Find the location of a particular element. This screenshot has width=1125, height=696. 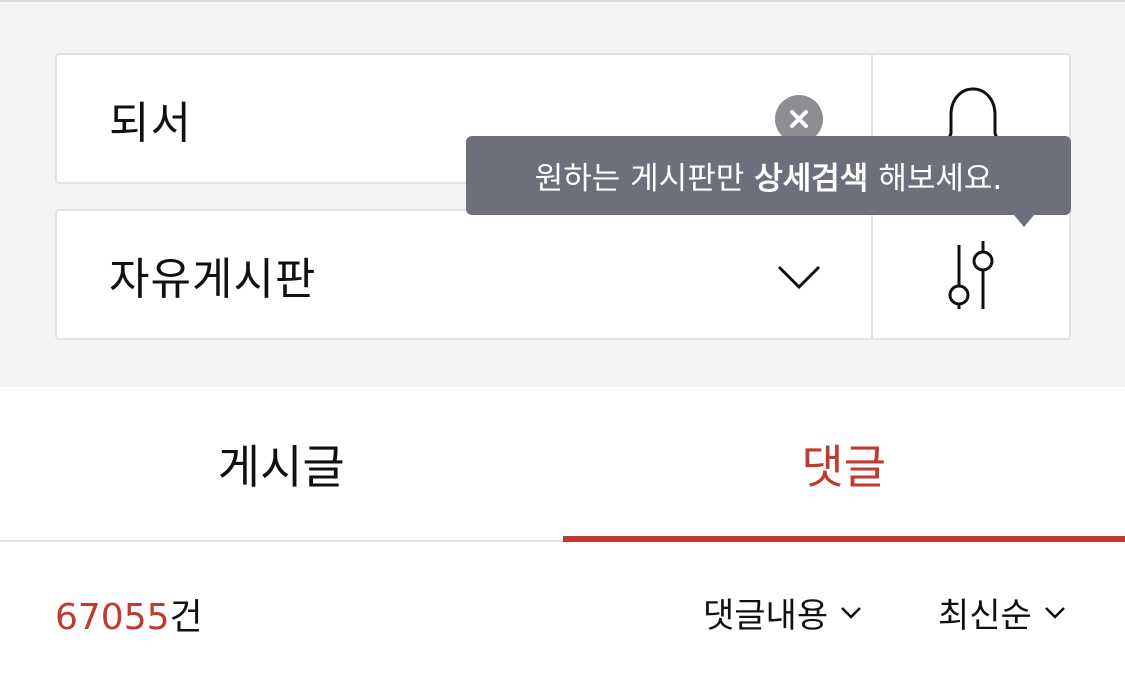

result-count-number: 67055 is located at coordinates (112, 617).